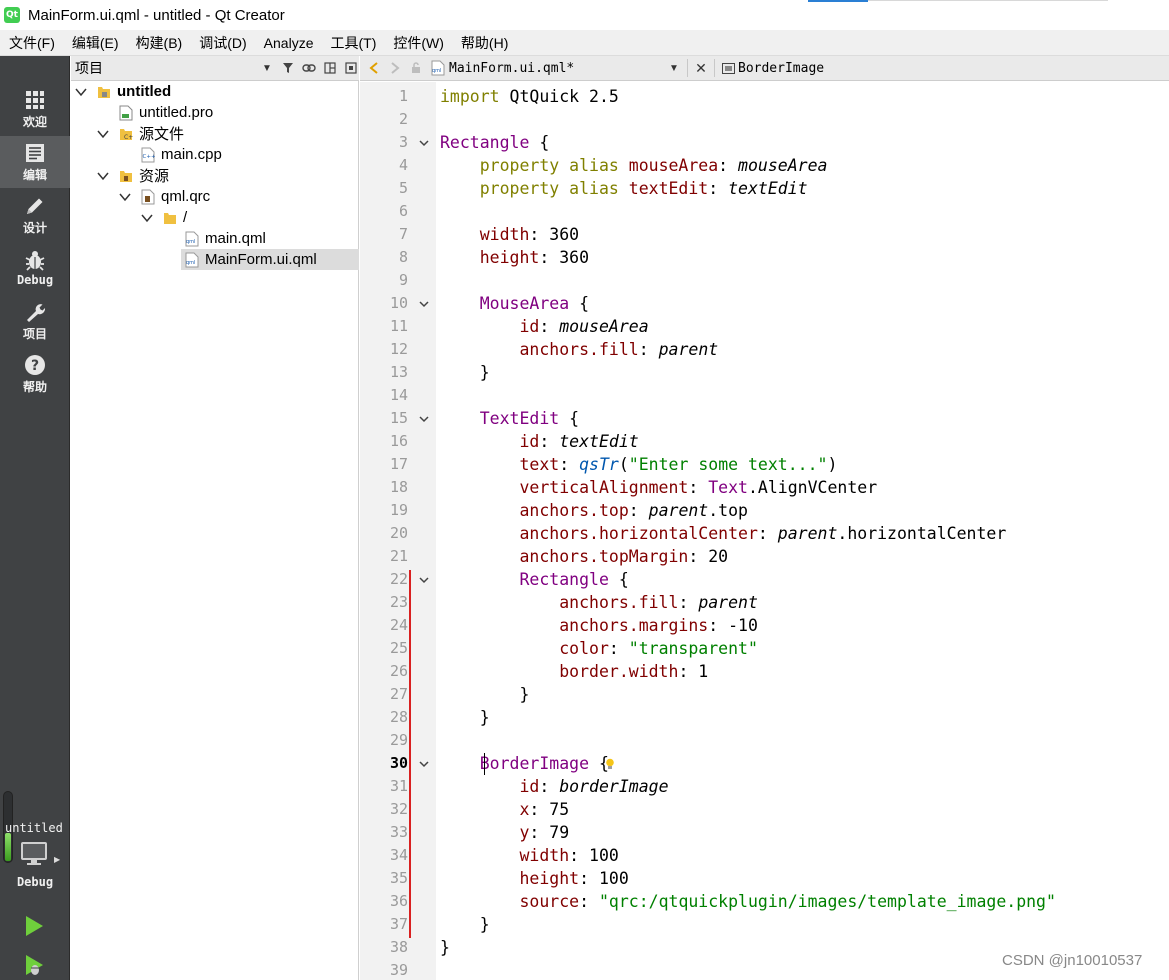 The width and height of the screenshot is (1169, 980). Describe the element at coordinates (633, 510) in the screenshot. I see `code-line: anchors.top: parent.top` at that location.